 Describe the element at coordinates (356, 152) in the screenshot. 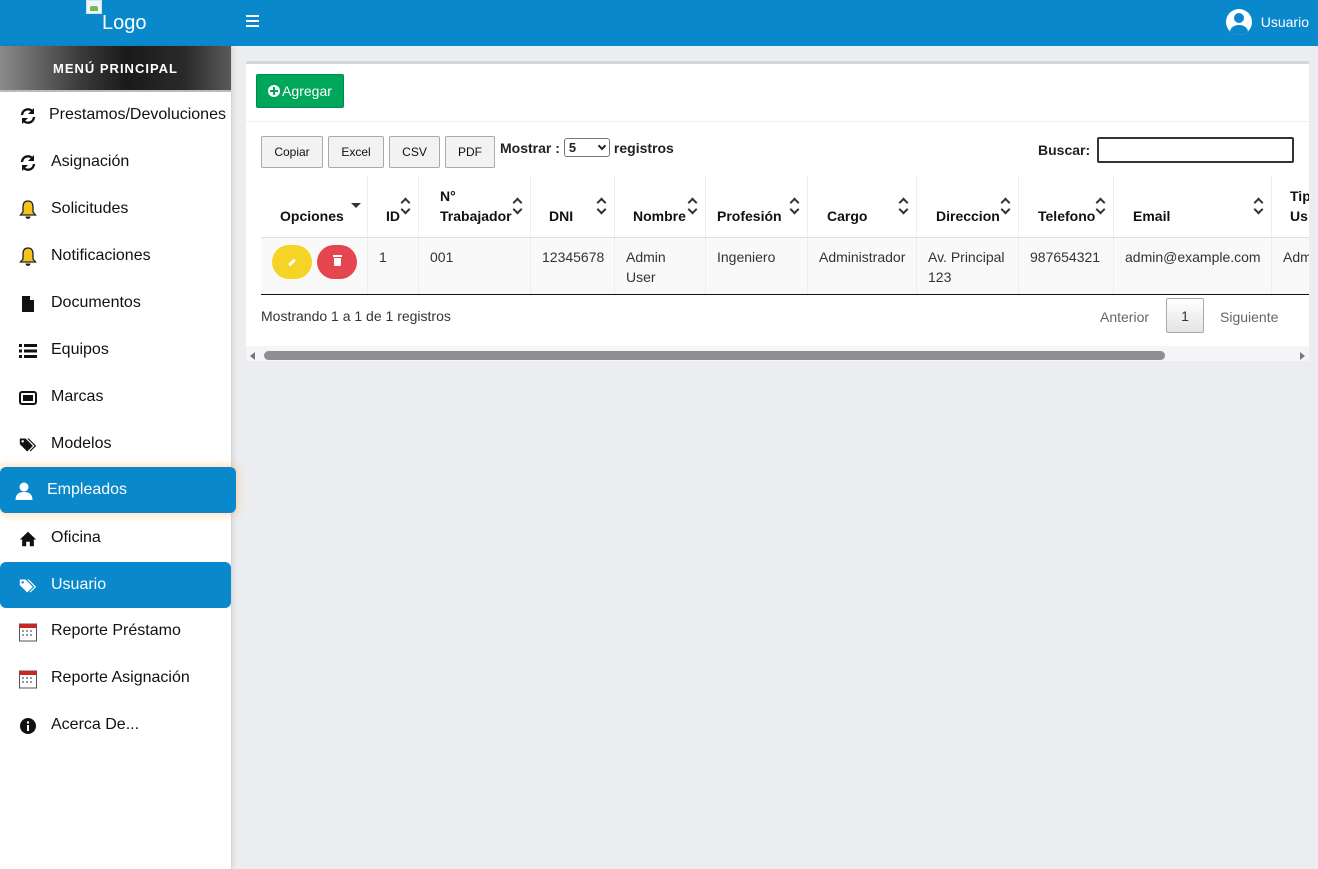

I see `excel-button: Excel` at that location.